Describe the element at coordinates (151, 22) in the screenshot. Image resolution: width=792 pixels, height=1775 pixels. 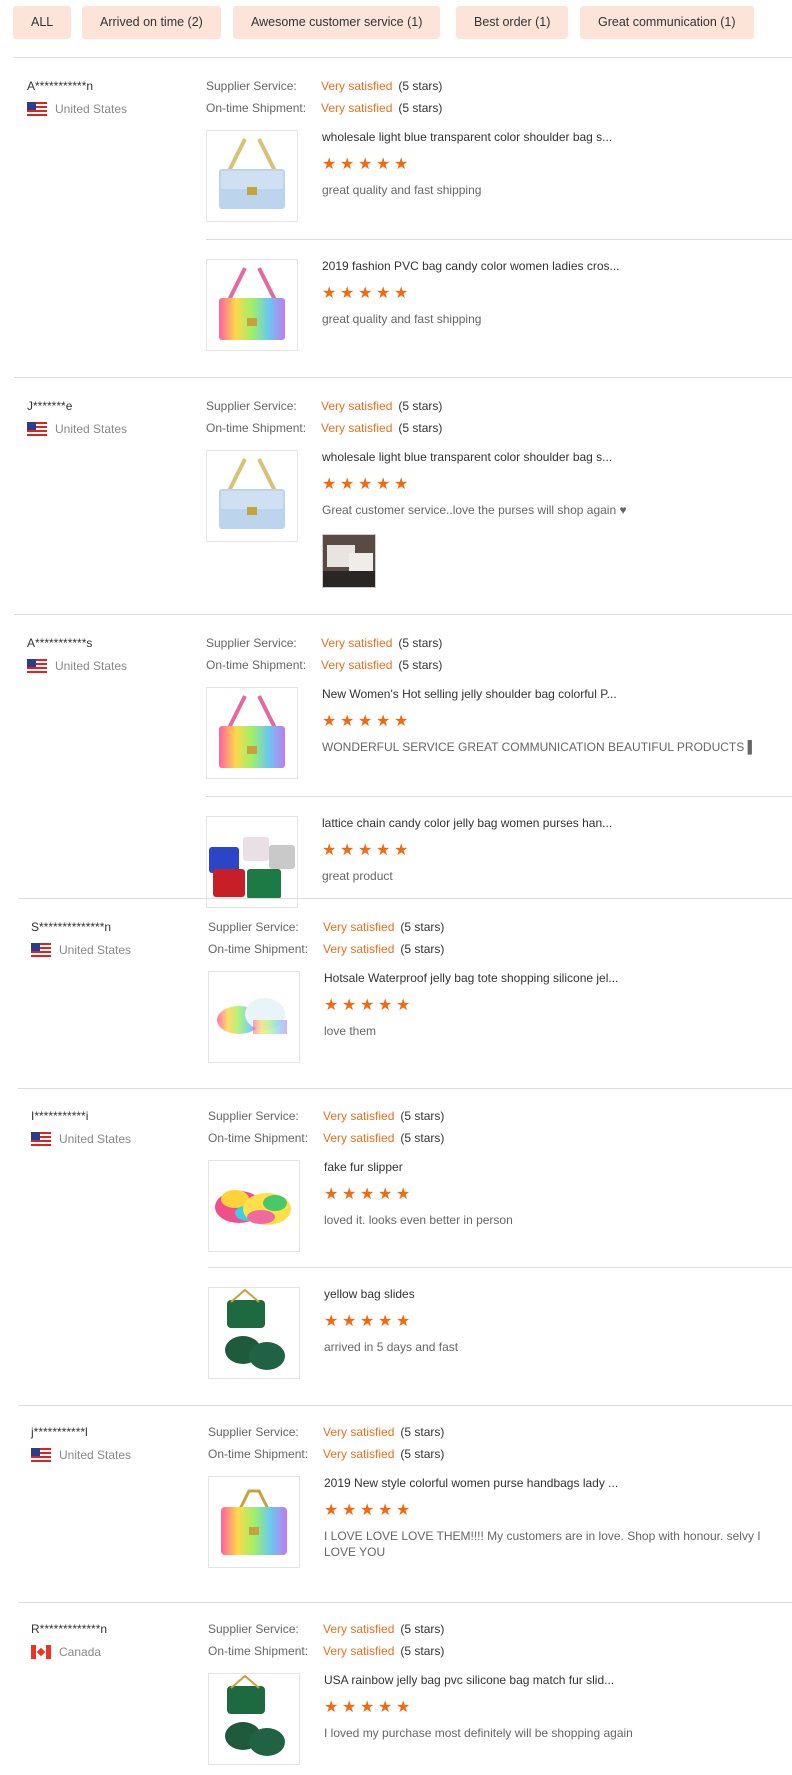
I see `filter-chip: Arrived on time (2)` at that location.